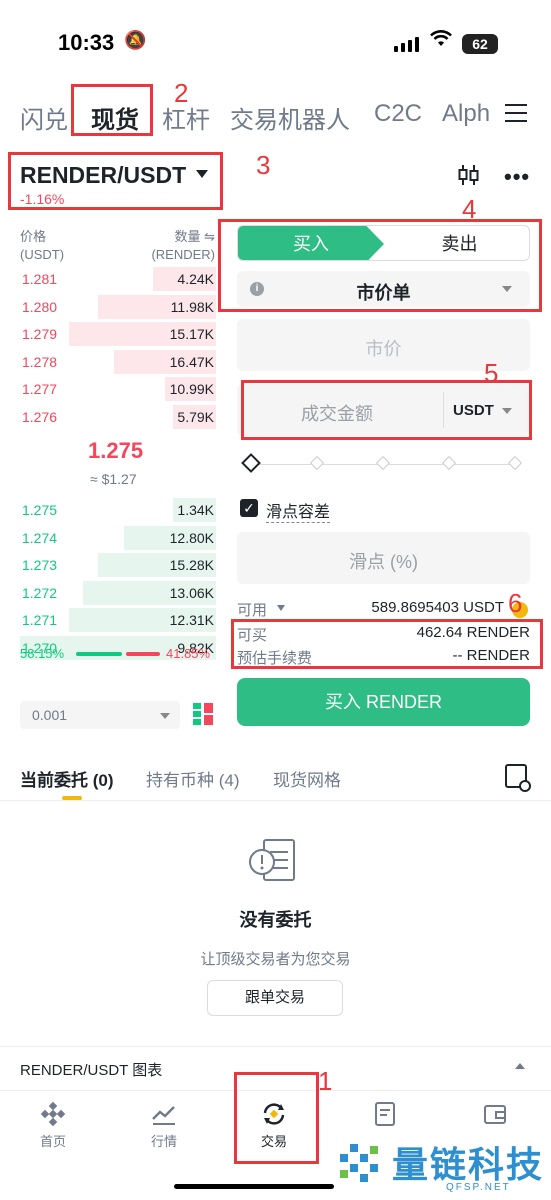 The image size is (551, 1200). Describe the element at coordinates (491, 373) in the screenshot. I see `annotation-number-5: 5` at that location.